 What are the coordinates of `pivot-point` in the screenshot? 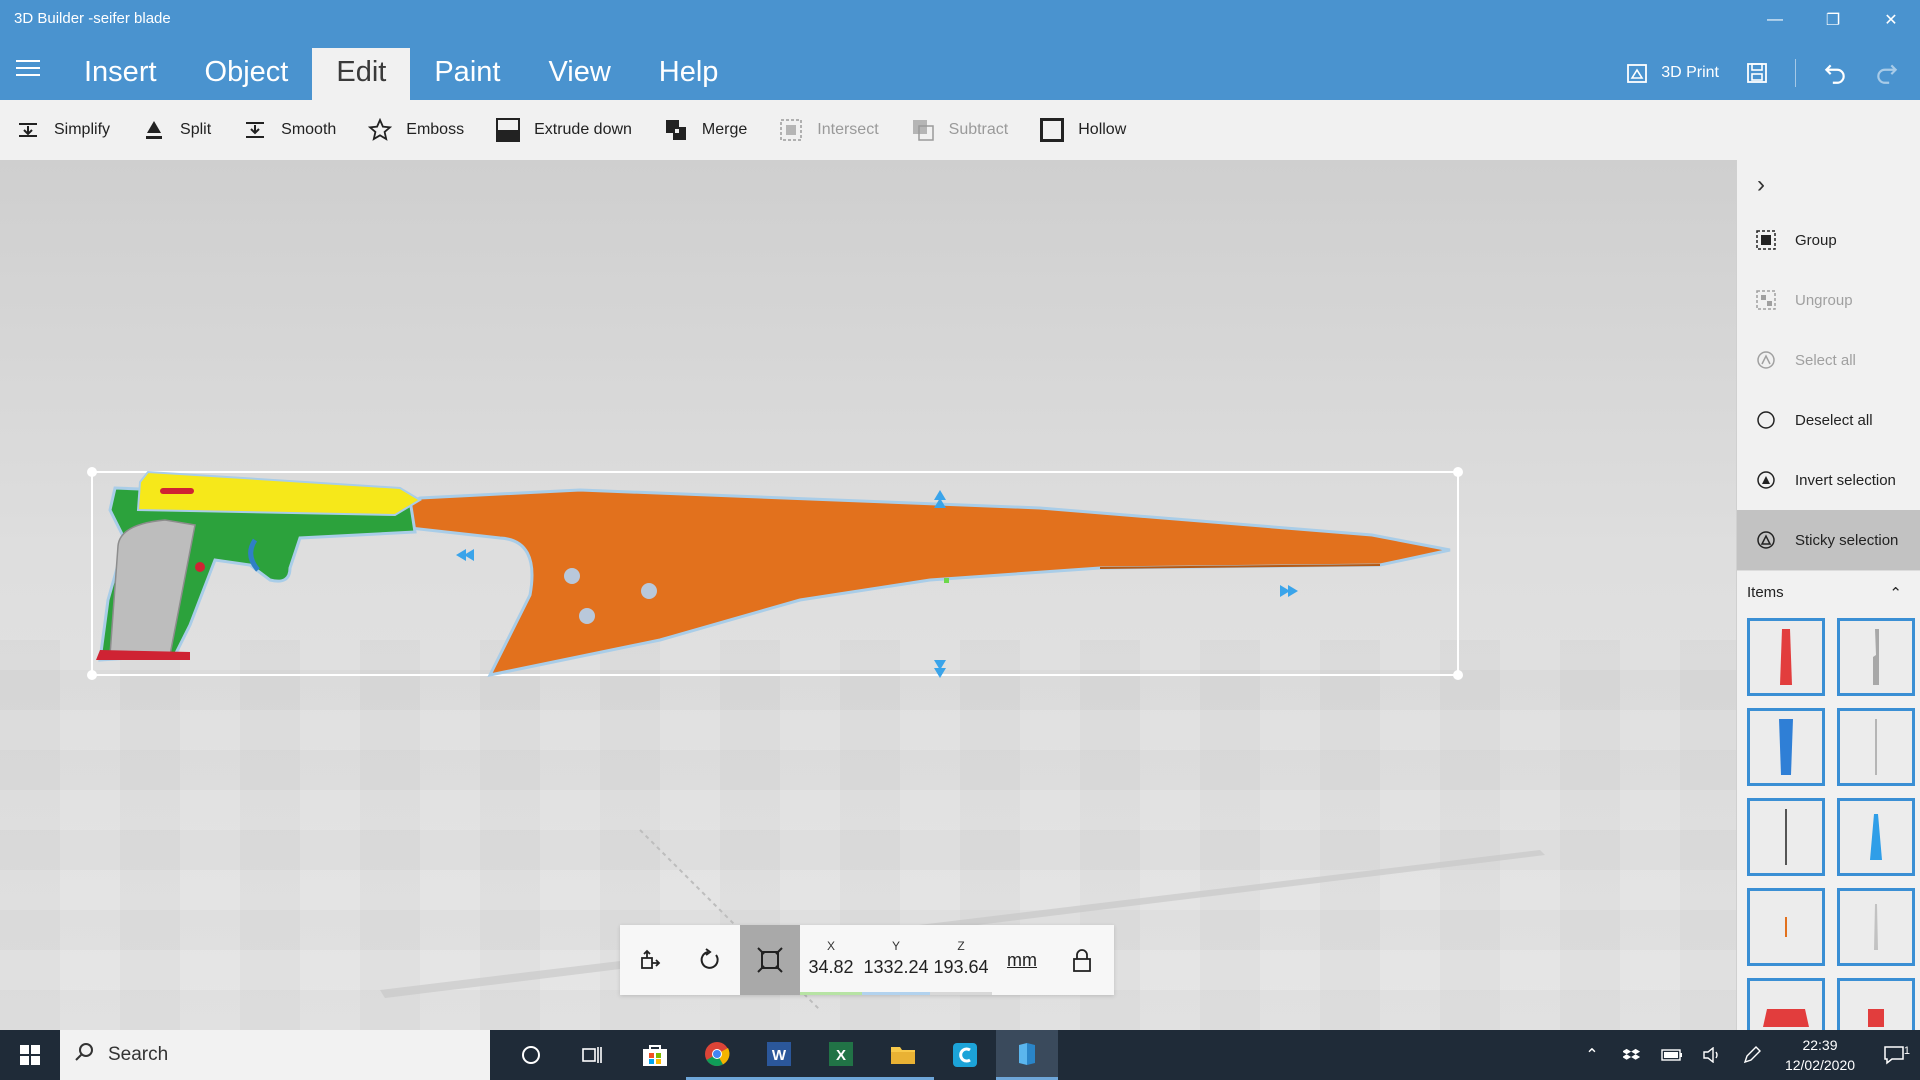 It's located at (946, 580).